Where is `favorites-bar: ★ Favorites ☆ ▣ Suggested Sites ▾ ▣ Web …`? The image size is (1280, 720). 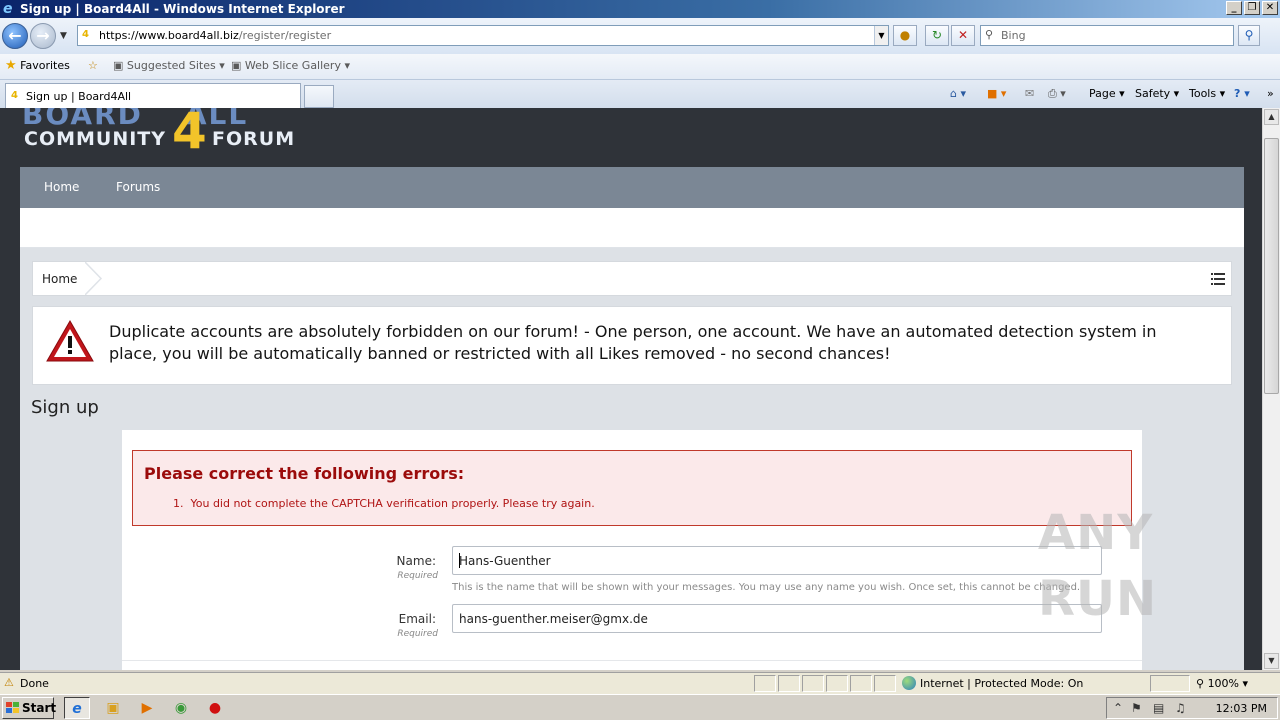 favorites-bar: ★ Favorites ☆ ▣ Suggested Sites ▾ ▣ Web … is located at coordinates (640, 67).